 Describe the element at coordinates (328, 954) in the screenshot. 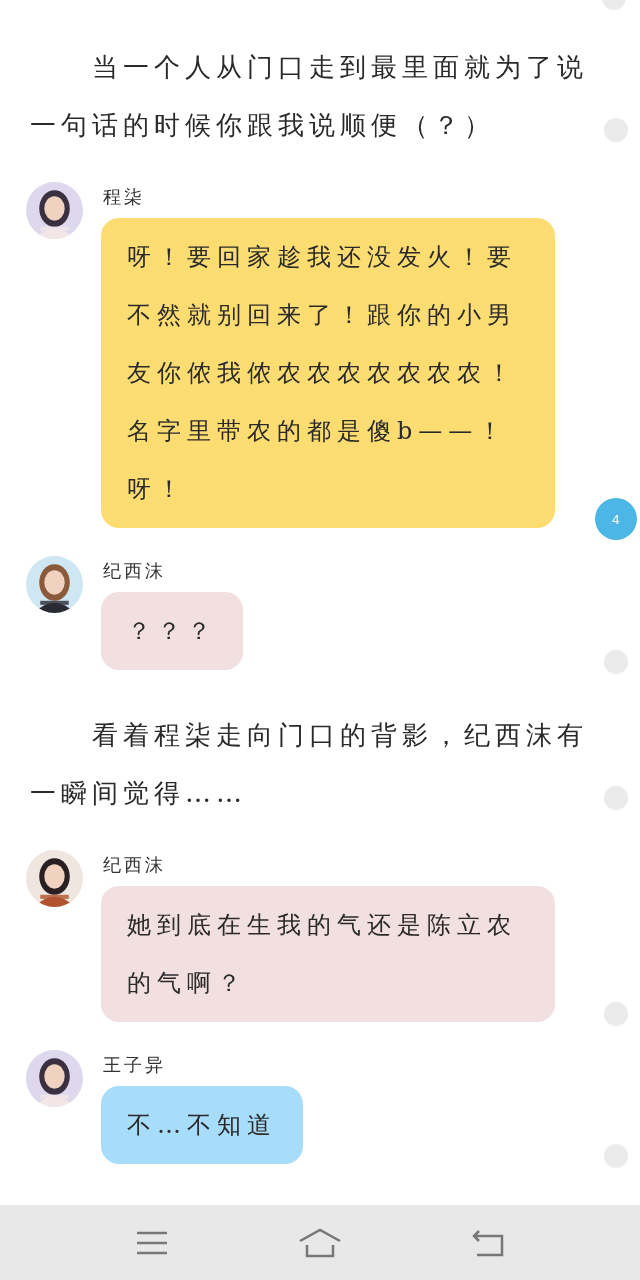

I see `message-bubble: 她到底在生我的气还是陈立农的气啊？` at that location.